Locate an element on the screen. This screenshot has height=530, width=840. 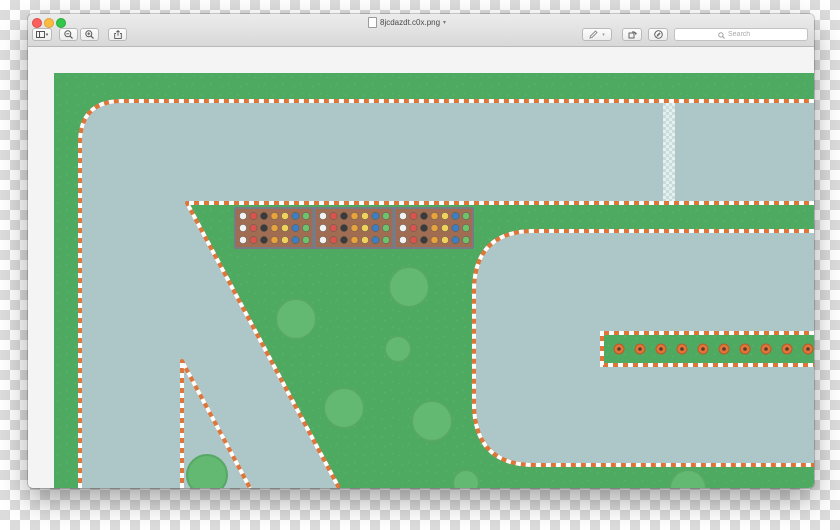
search-field is located at coordinates (741, 34).